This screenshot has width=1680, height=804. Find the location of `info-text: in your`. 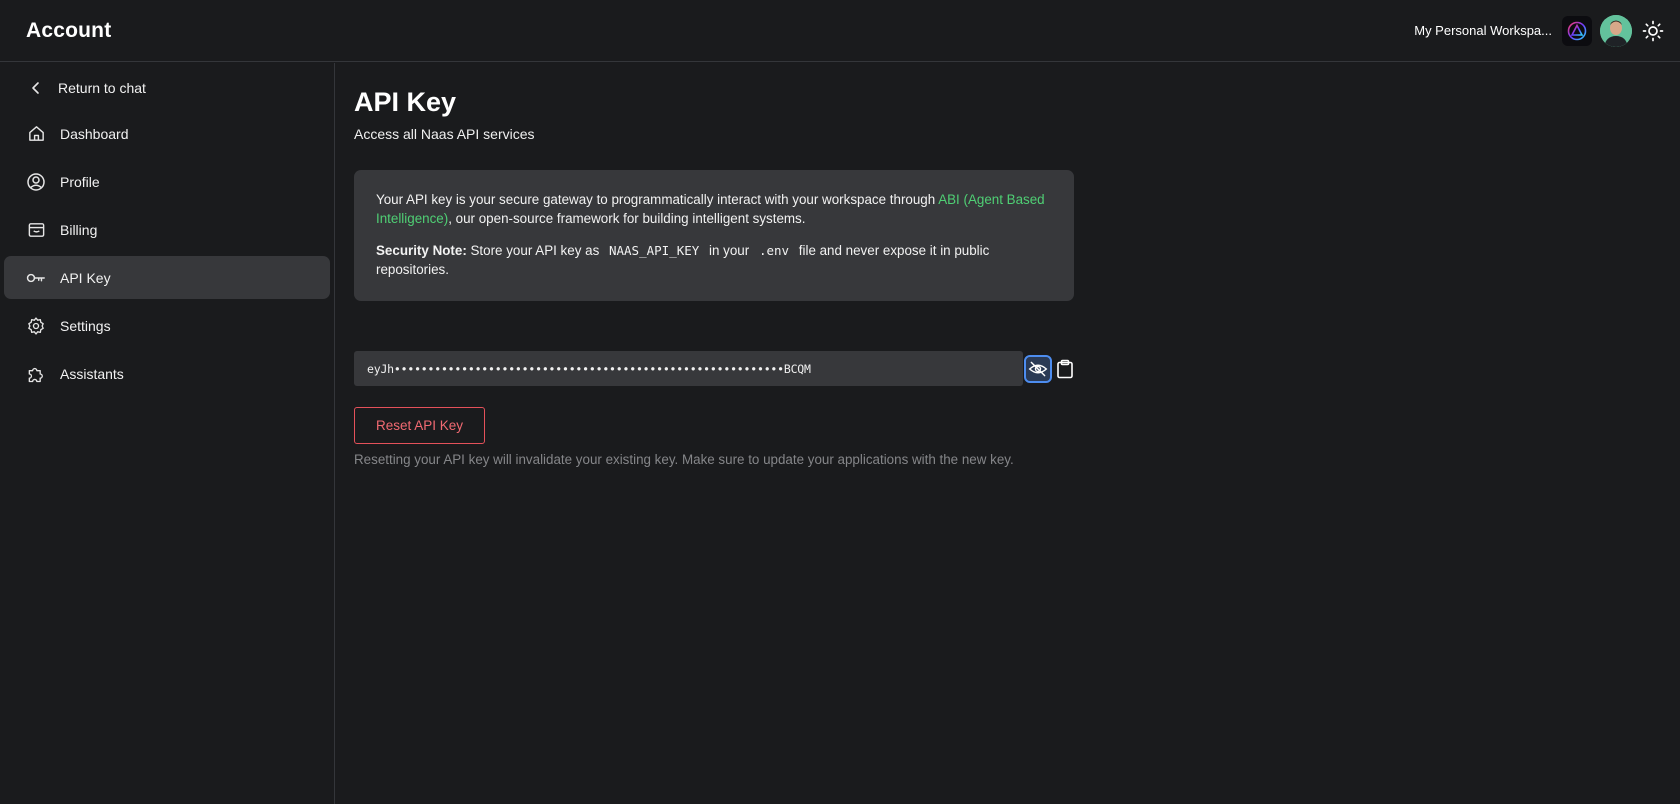

info-text: in your is located at coordinates (729, 250).